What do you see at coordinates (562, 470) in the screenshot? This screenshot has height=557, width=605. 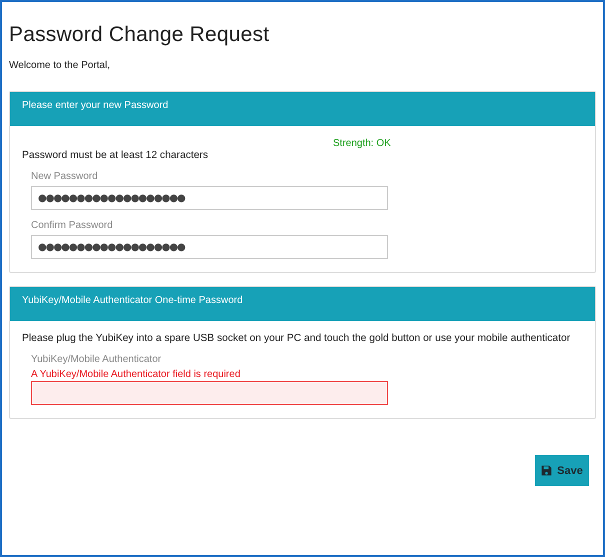 I see `save-button: Save` at bounding box center [562, 470].